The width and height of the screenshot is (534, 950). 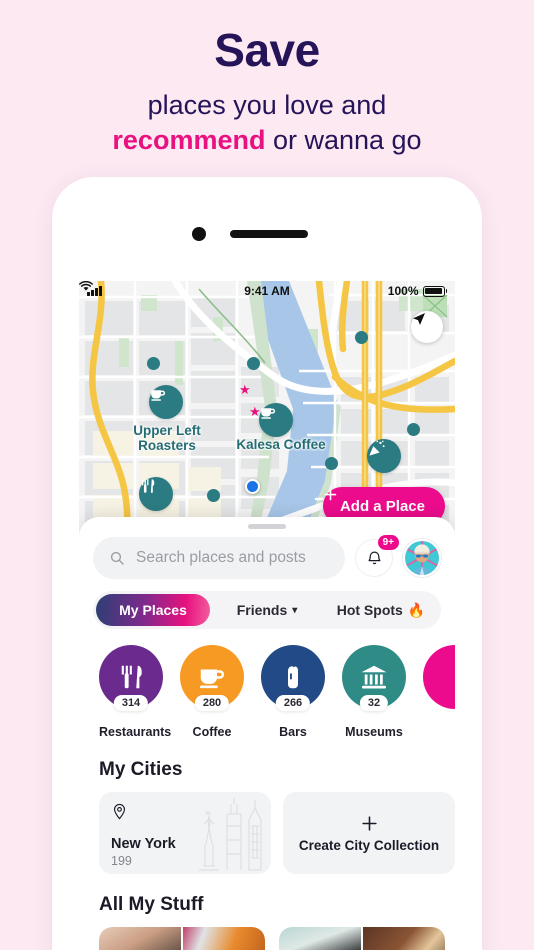 What do you see at coordinates (230, 834) in the screenshot?
I see `nyc-skyline-illustration` at bounding box center [230, 834].